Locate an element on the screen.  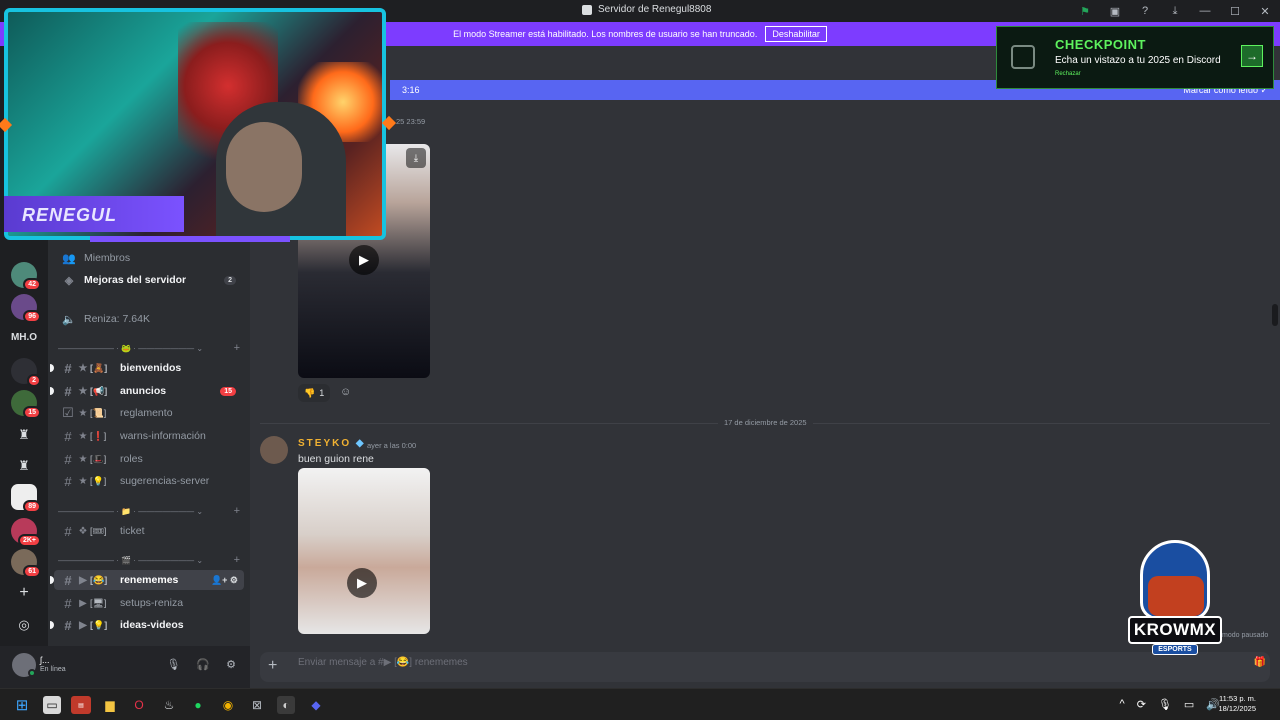
file-explorer-icon: ▆ is located at coordinates (110, 705).